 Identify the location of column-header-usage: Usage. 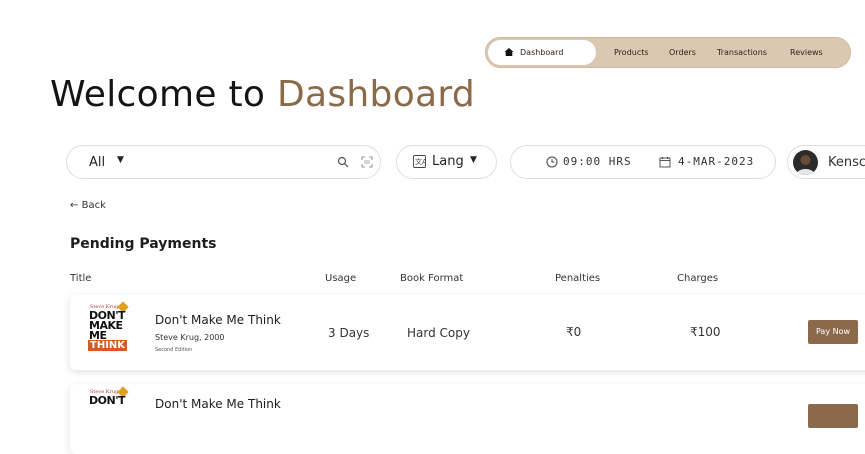
(341, 278).